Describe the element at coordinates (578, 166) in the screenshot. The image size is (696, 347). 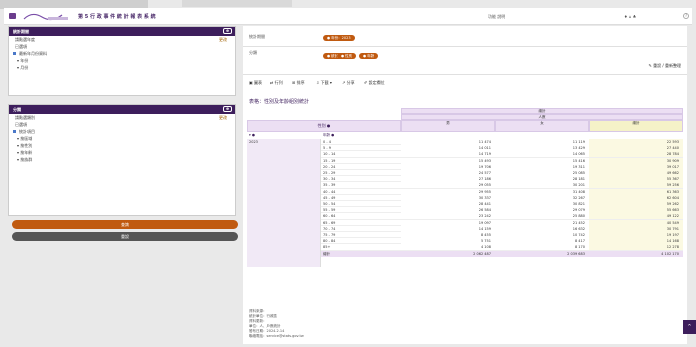
I see `value-cell-f: 19 311` at that location.